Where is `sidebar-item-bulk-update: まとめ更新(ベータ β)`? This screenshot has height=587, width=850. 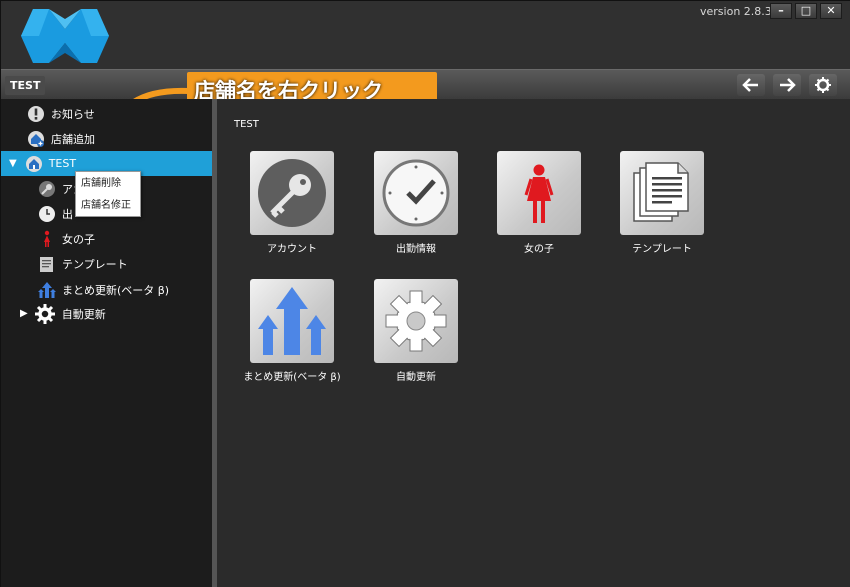
sidebar-item-bulk-update: まとめ更新(ベータ β) is located at coordinates (103, 289).